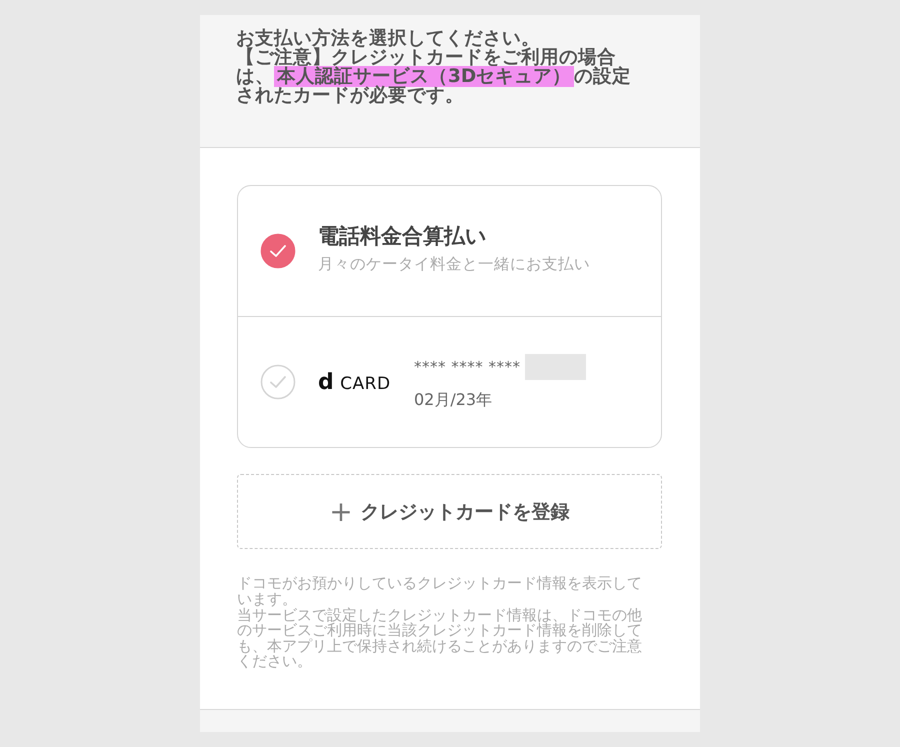  Describe the element at coordinates (439, 639) in the screenshot. I see `footnote-text: 当サービスで設定したクレジットカード情報は、ドコモの他 のサービスご利用時に当該クレジットカード情報を削除して も、本アプリ上で保持され続けることがありますのでご注意 ください。` at that location.